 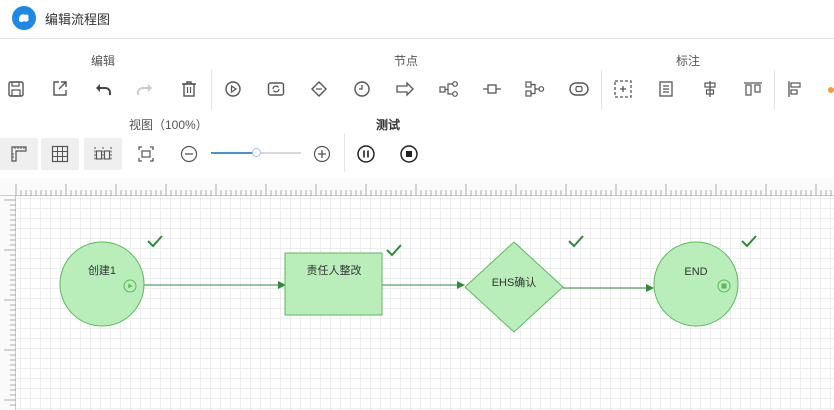 What do you see at coordinates (102, 270) in the screenshot?
I see `node-start-label: 创建1` at bounding box center [102, 270].